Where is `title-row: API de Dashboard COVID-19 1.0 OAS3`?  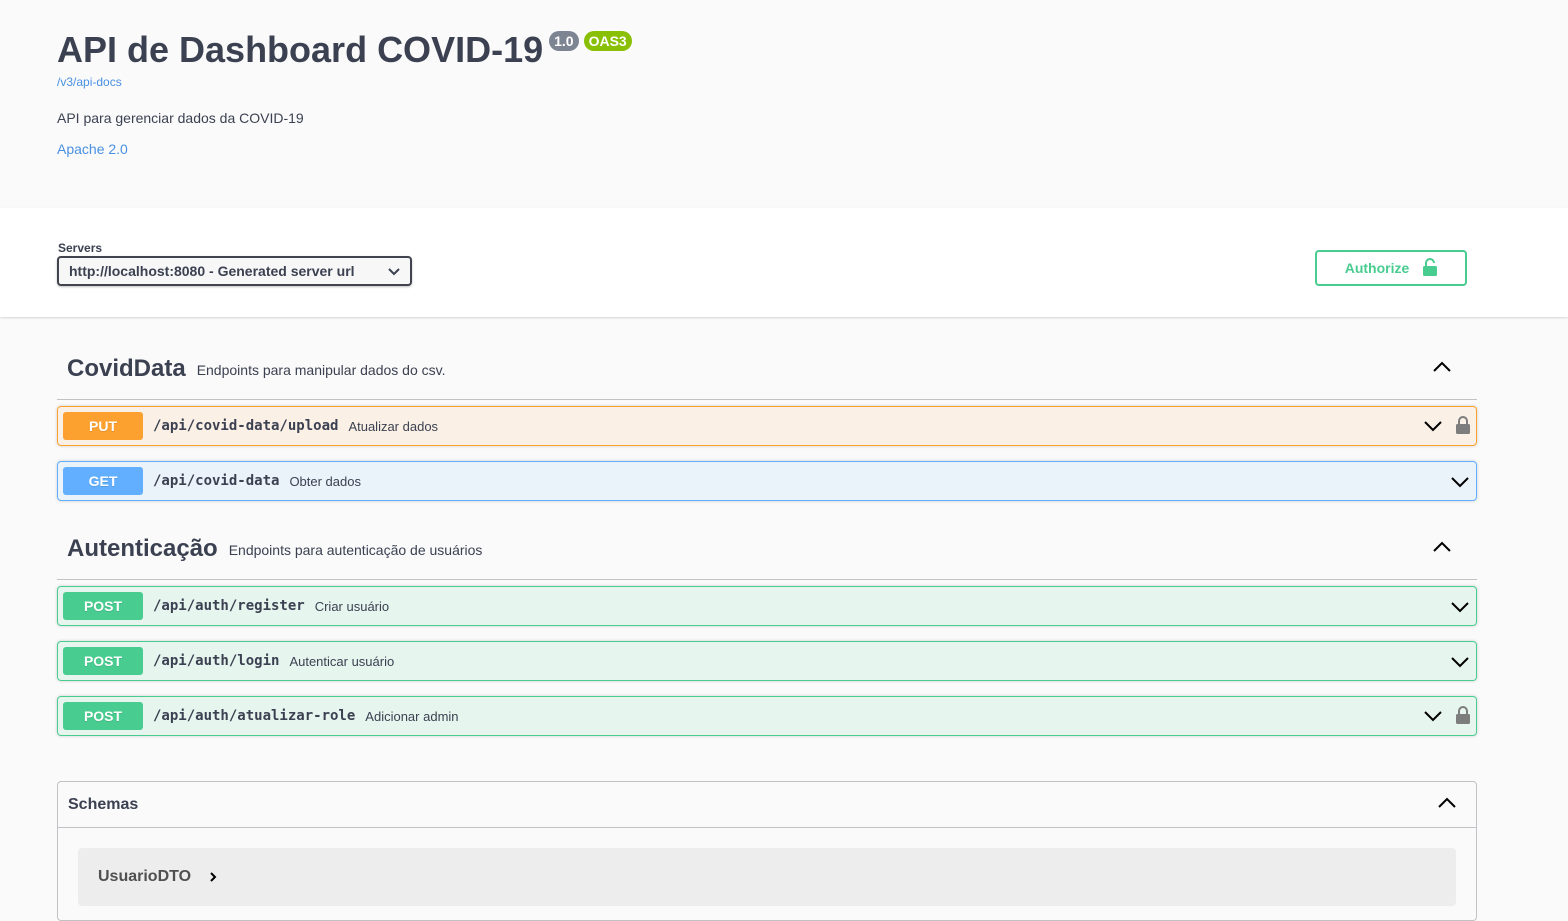
title-row: API de Dashboard COVID-19 1.0 OAS3 is located at coordinates (344, 50).